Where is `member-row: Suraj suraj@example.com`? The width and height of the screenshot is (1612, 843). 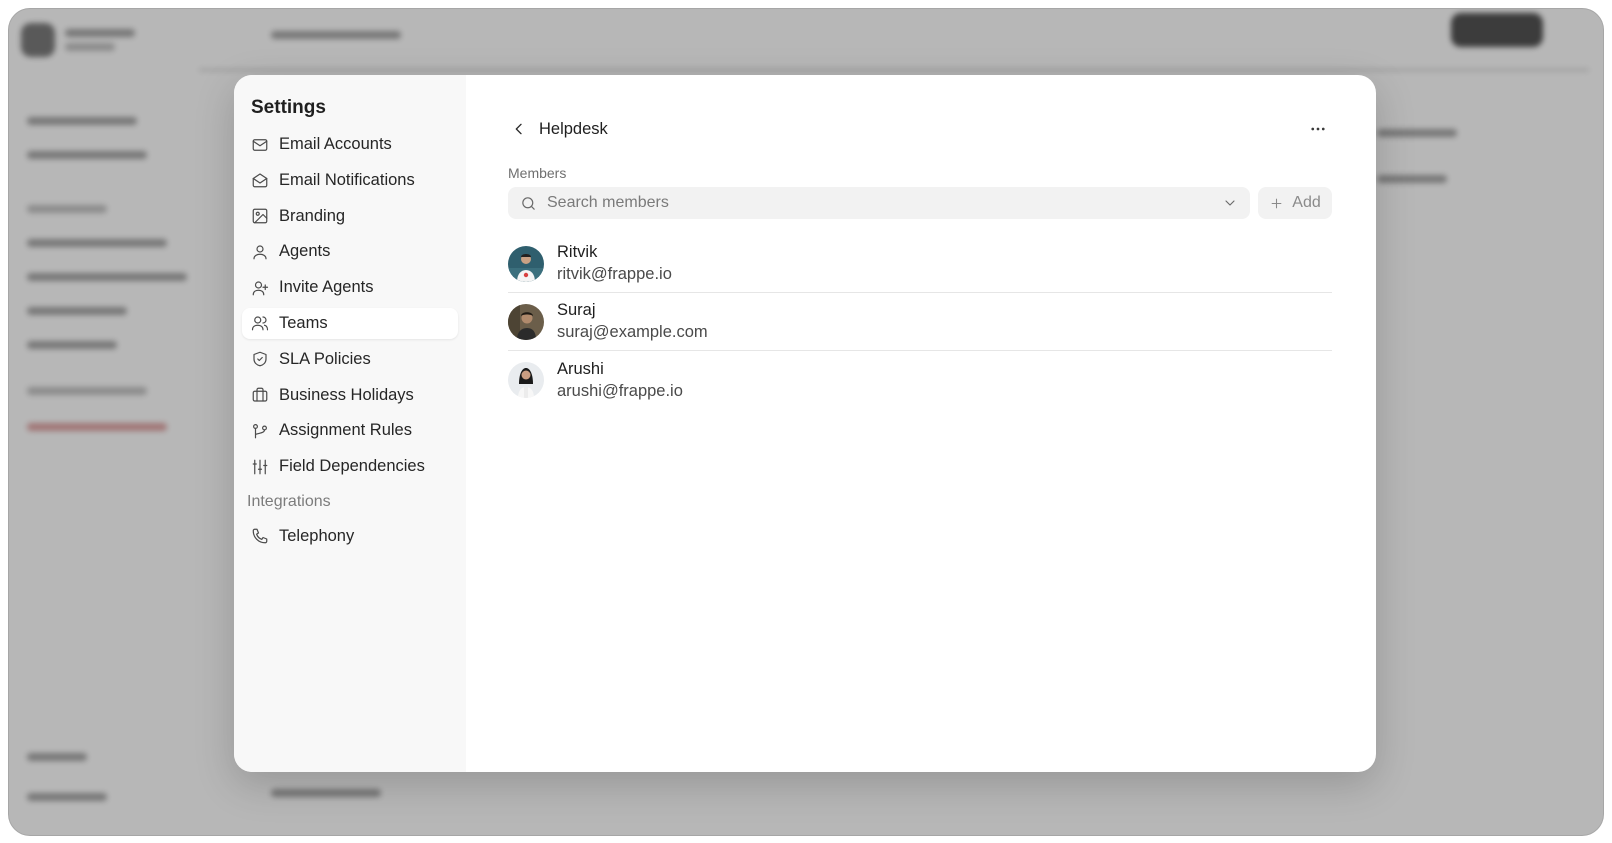
member-row: Suraj suraj@example.com is located at coordinates (920, 322).